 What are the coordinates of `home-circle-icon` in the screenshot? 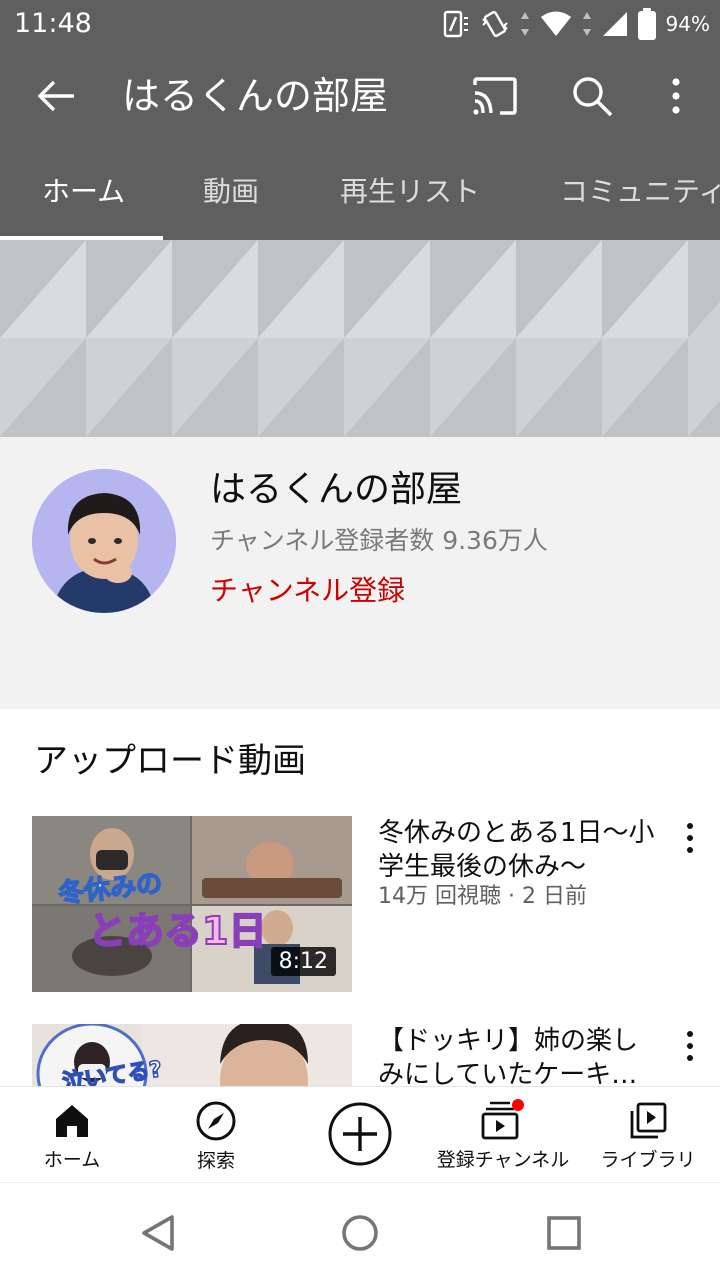 It's located at (360, 1233).